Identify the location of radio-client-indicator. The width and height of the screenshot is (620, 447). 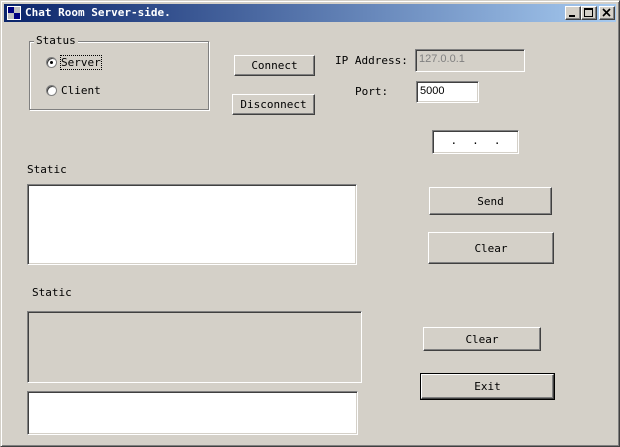
(51, 90).